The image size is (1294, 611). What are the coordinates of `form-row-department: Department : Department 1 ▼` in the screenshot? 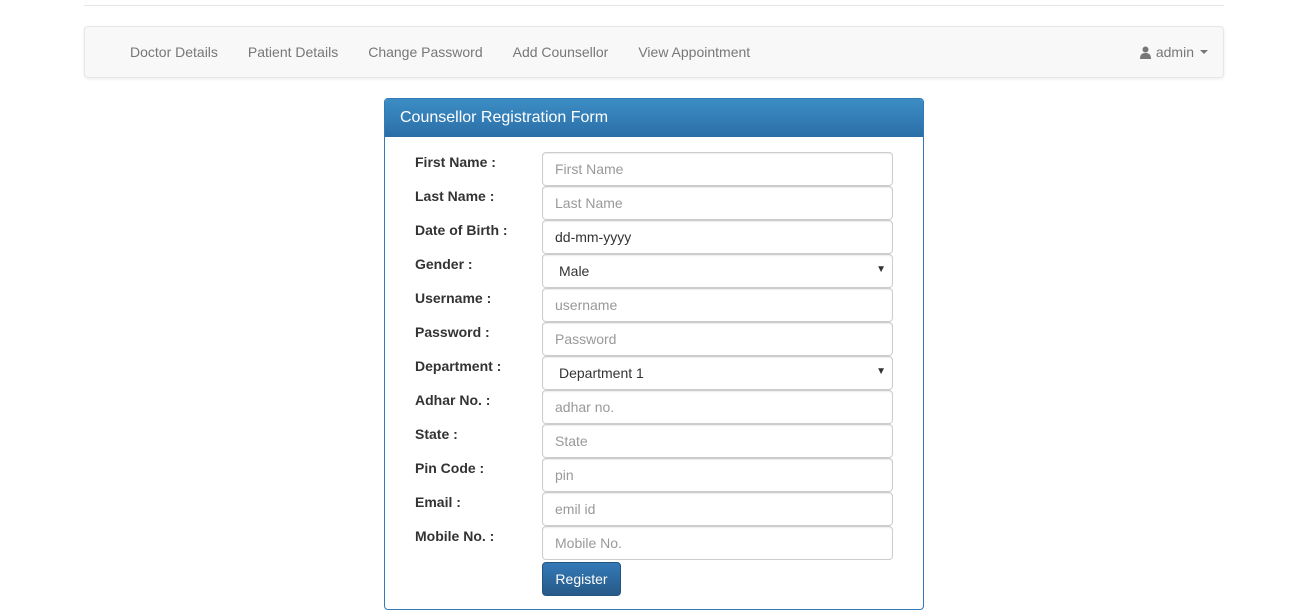 It's located at (654, 373).